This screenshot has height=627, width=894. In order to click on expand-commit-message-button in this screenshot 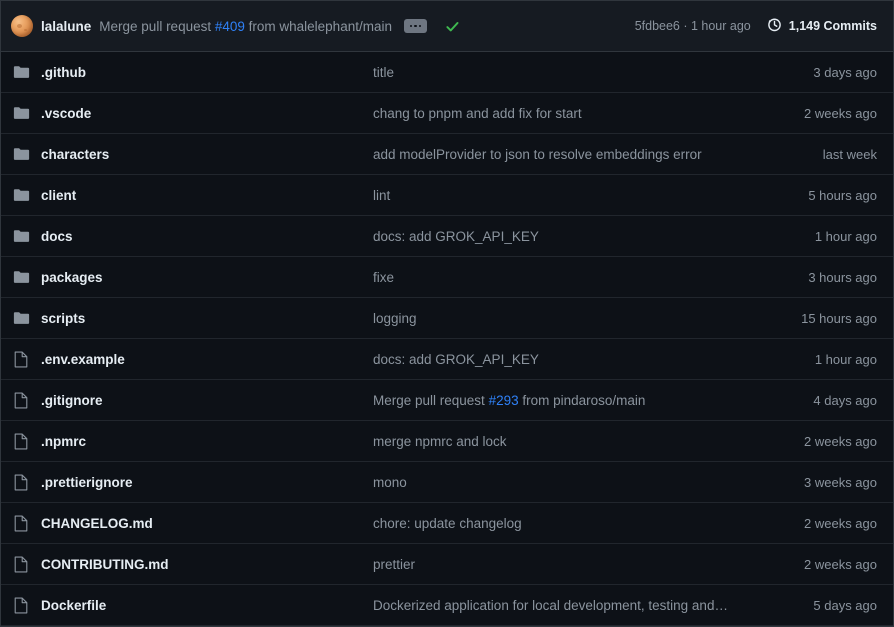, I will do `click(415, 26)`.